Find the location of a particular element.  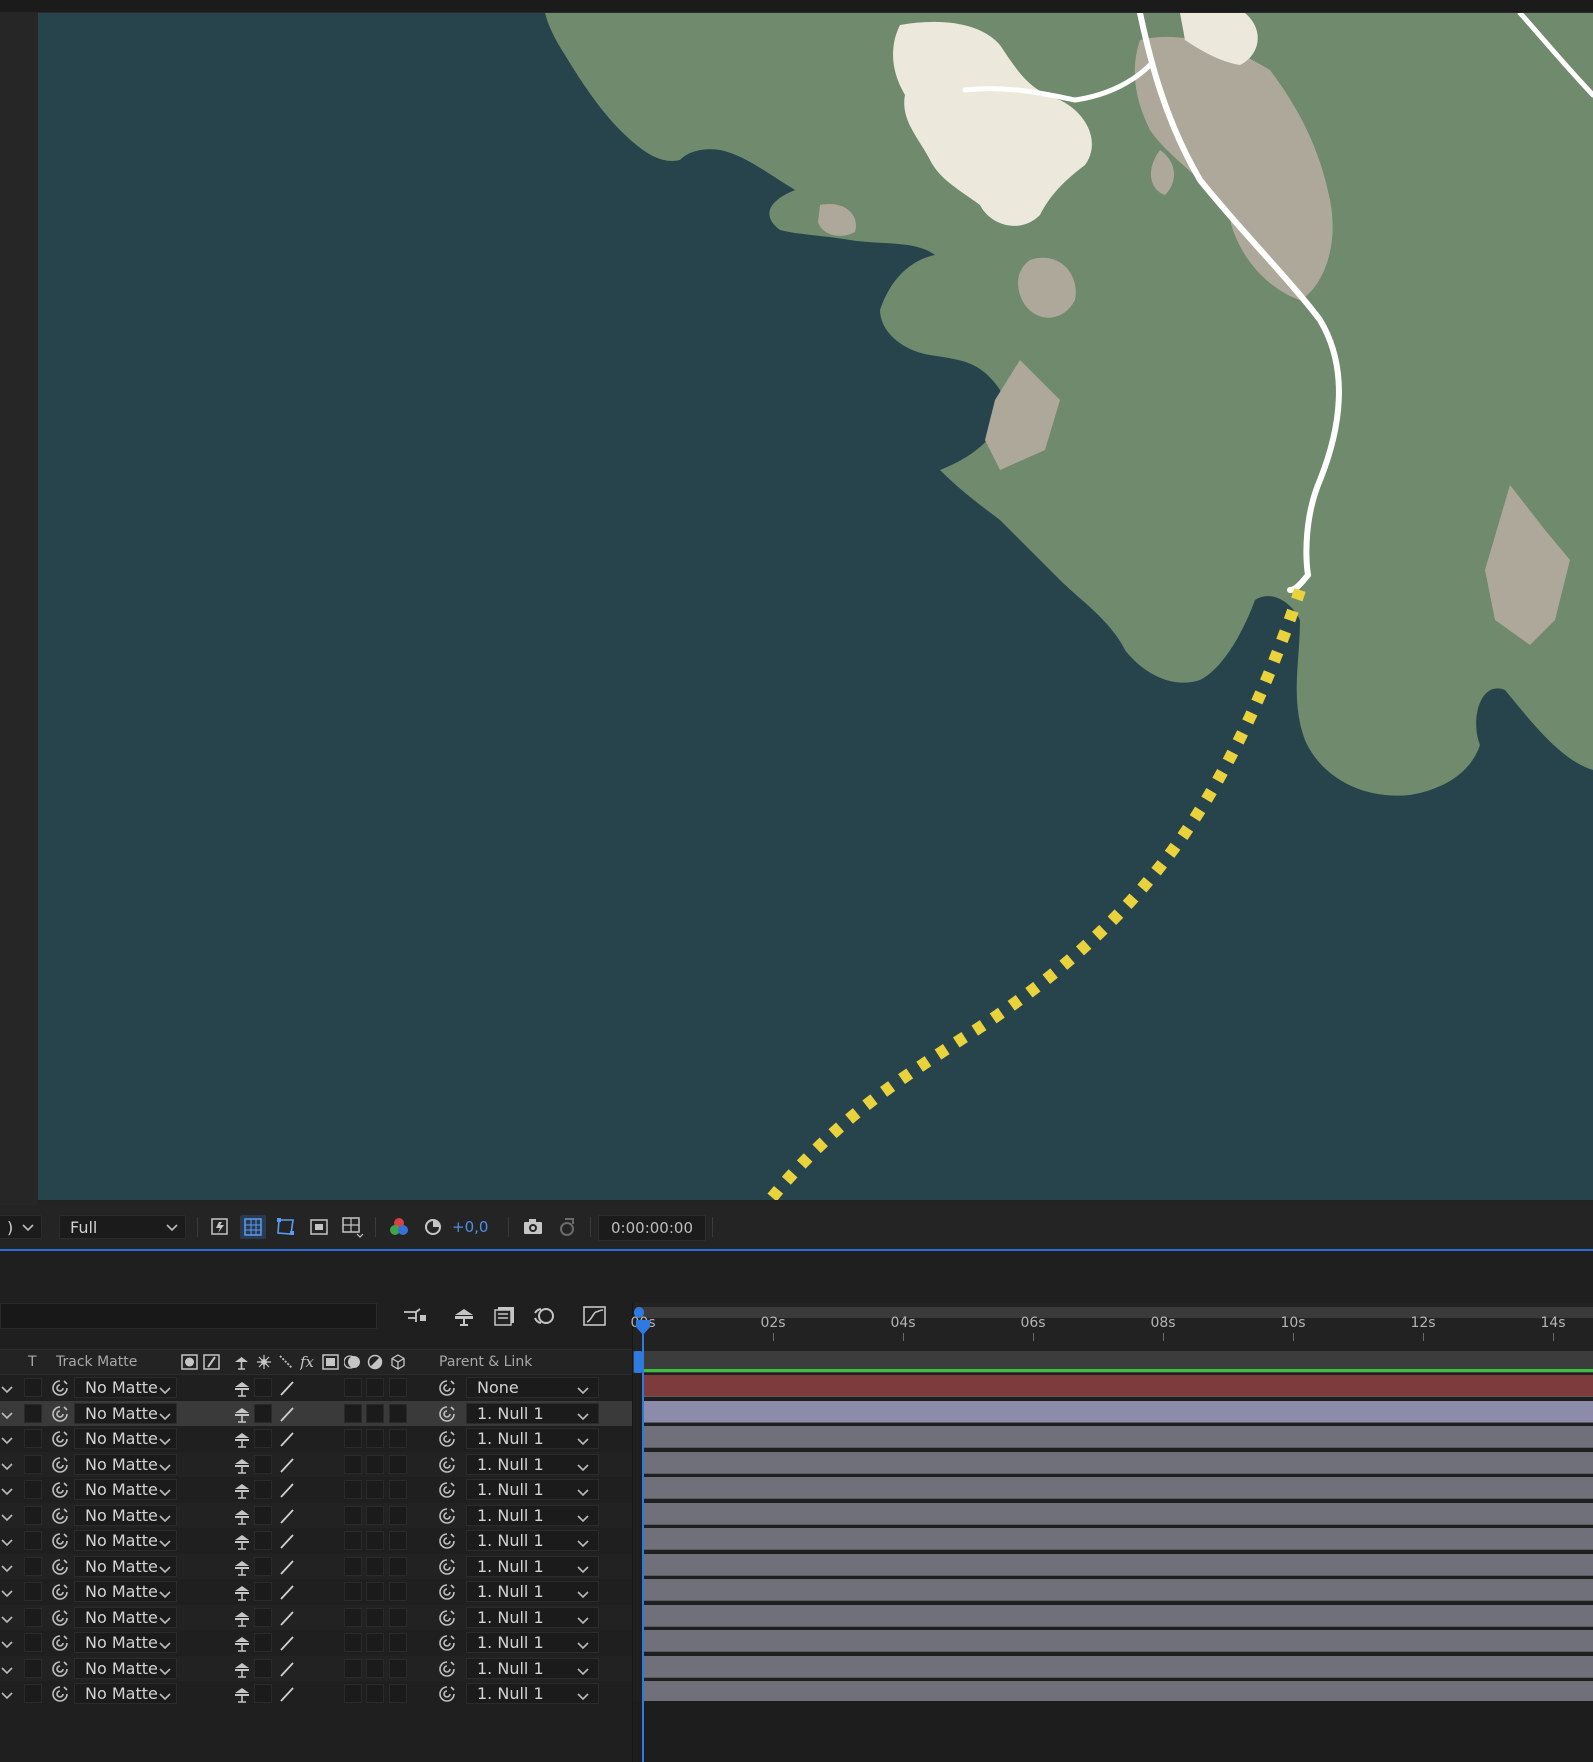

magnification-dropdown: ) is located at coordinates (21, 1227).